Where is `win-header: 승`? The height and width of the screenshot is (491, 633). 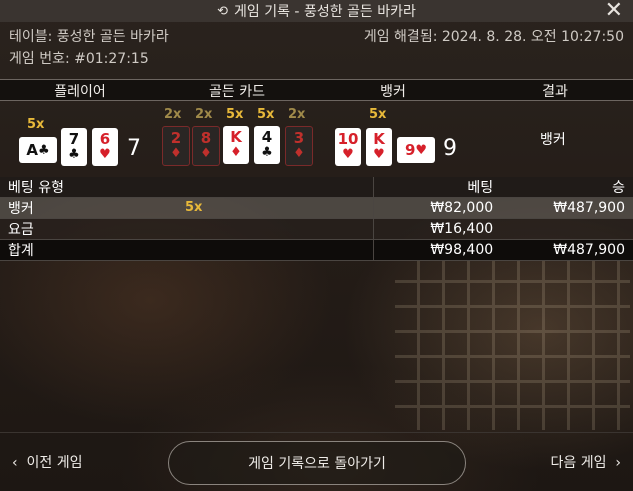
win-header: 승 is located at coordinates (567, 187).